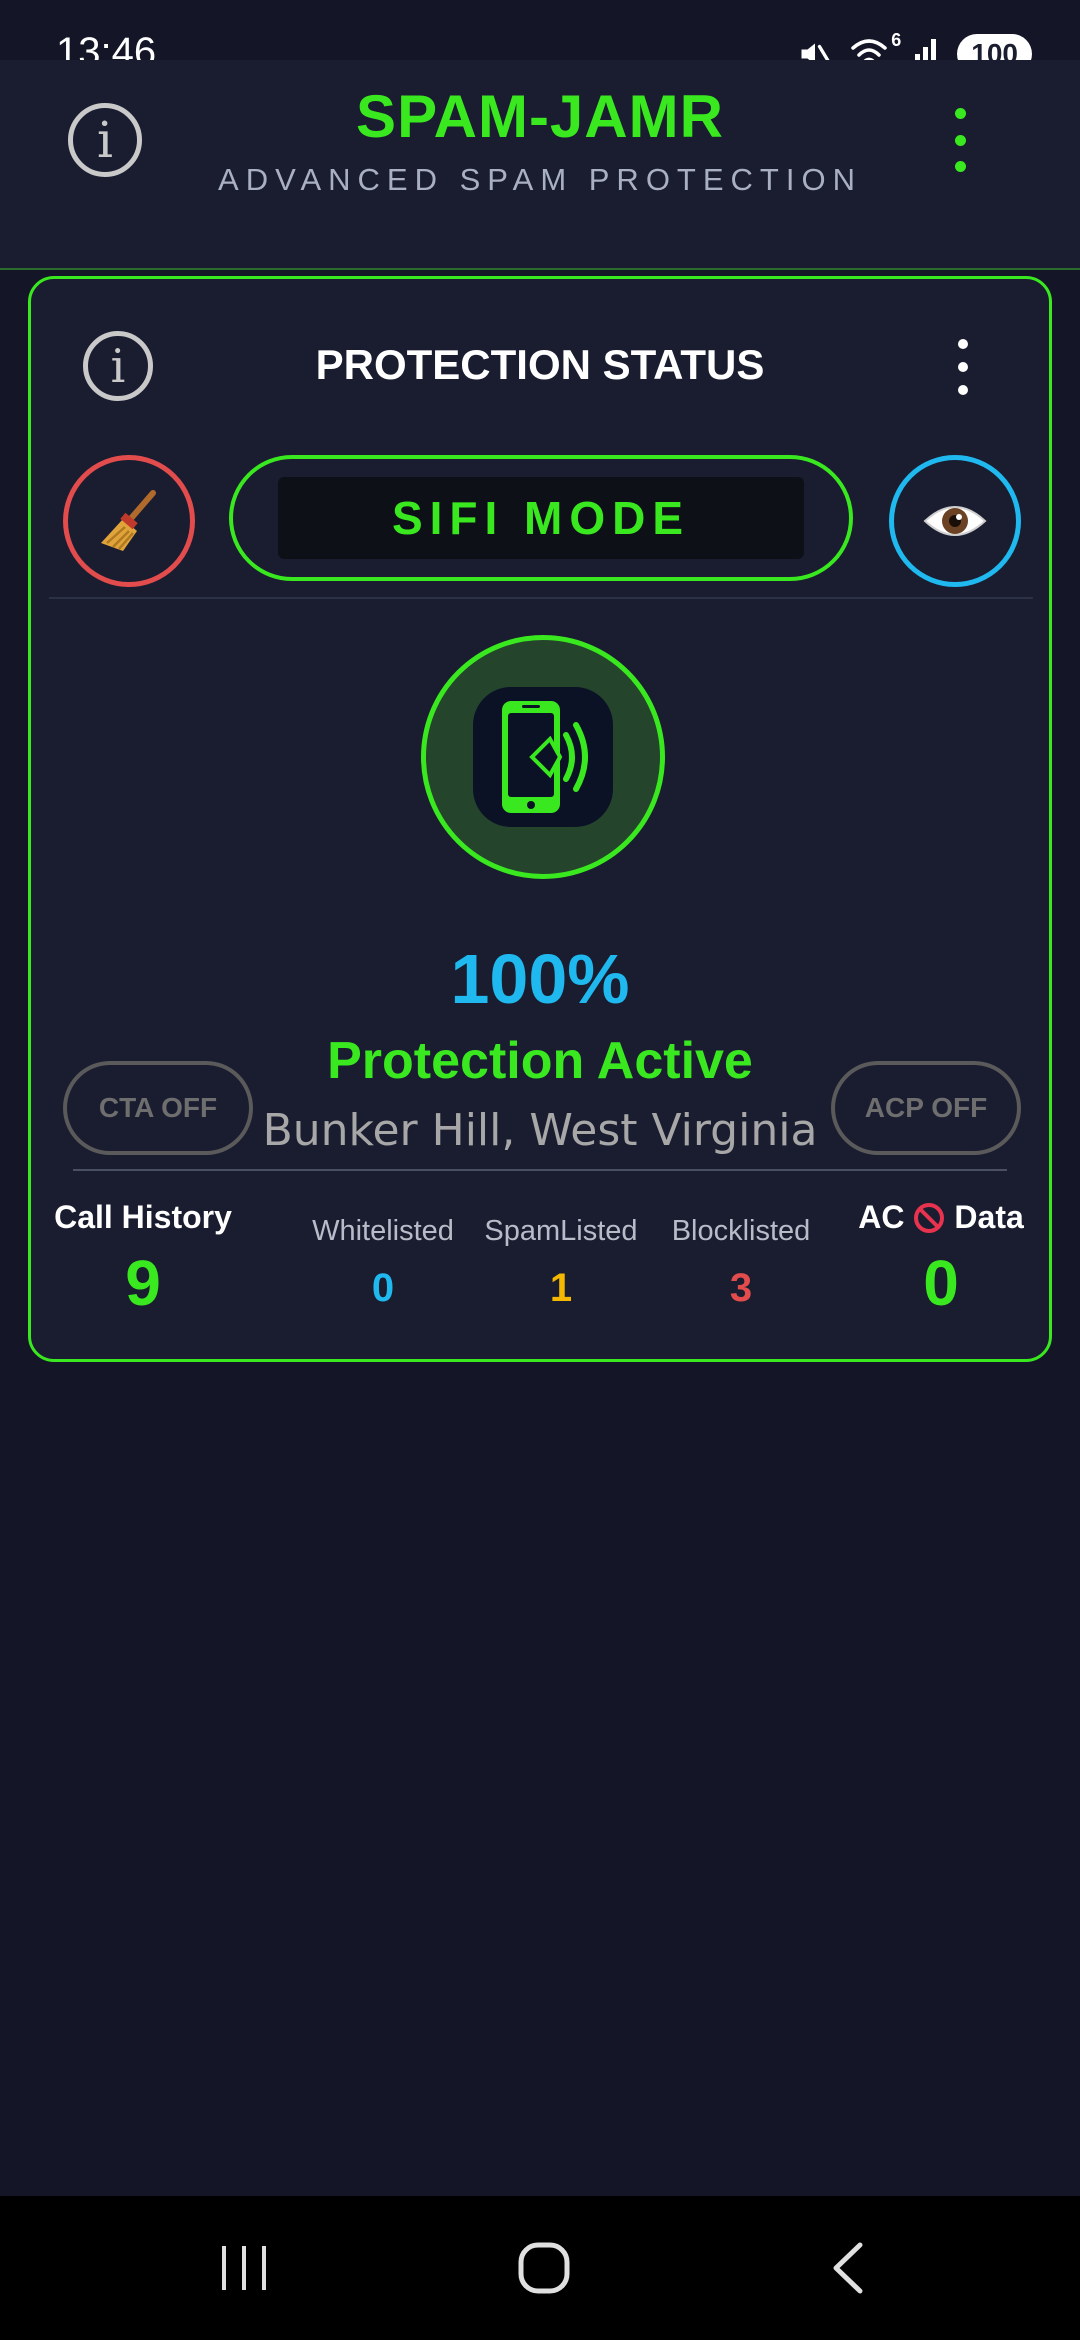 This screenshot has width=1080, height=2340. I want to click on cta-toggle-button: CTA OFF, so click(158, 1108).